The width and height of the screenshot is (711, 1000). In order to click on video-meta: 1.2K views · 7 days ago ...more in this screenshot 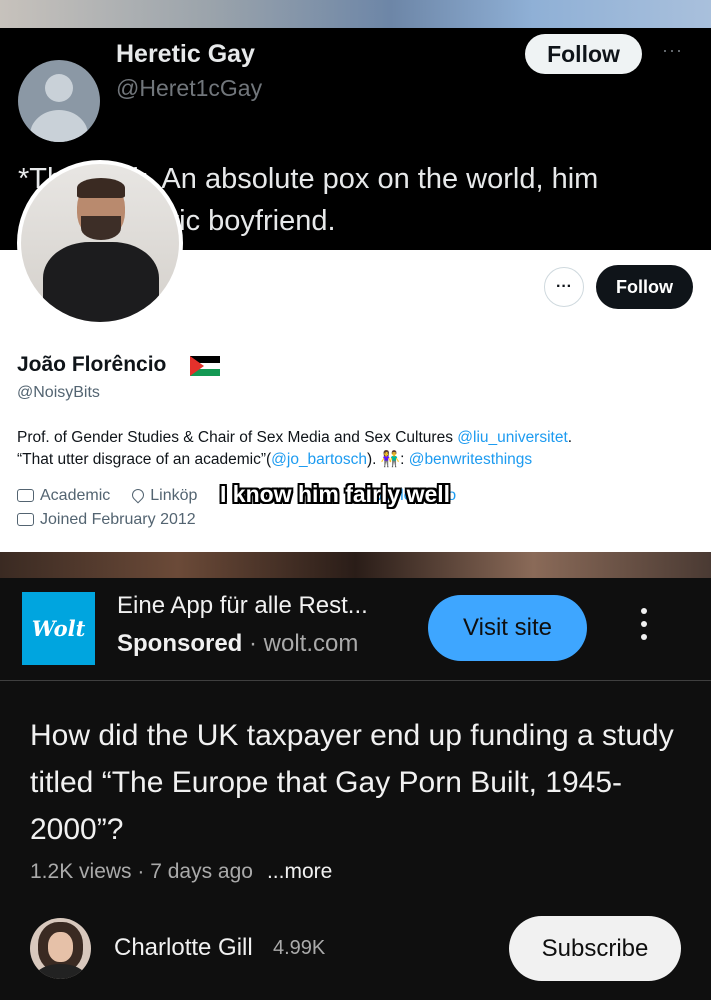, I will do `click(181, 872)`.